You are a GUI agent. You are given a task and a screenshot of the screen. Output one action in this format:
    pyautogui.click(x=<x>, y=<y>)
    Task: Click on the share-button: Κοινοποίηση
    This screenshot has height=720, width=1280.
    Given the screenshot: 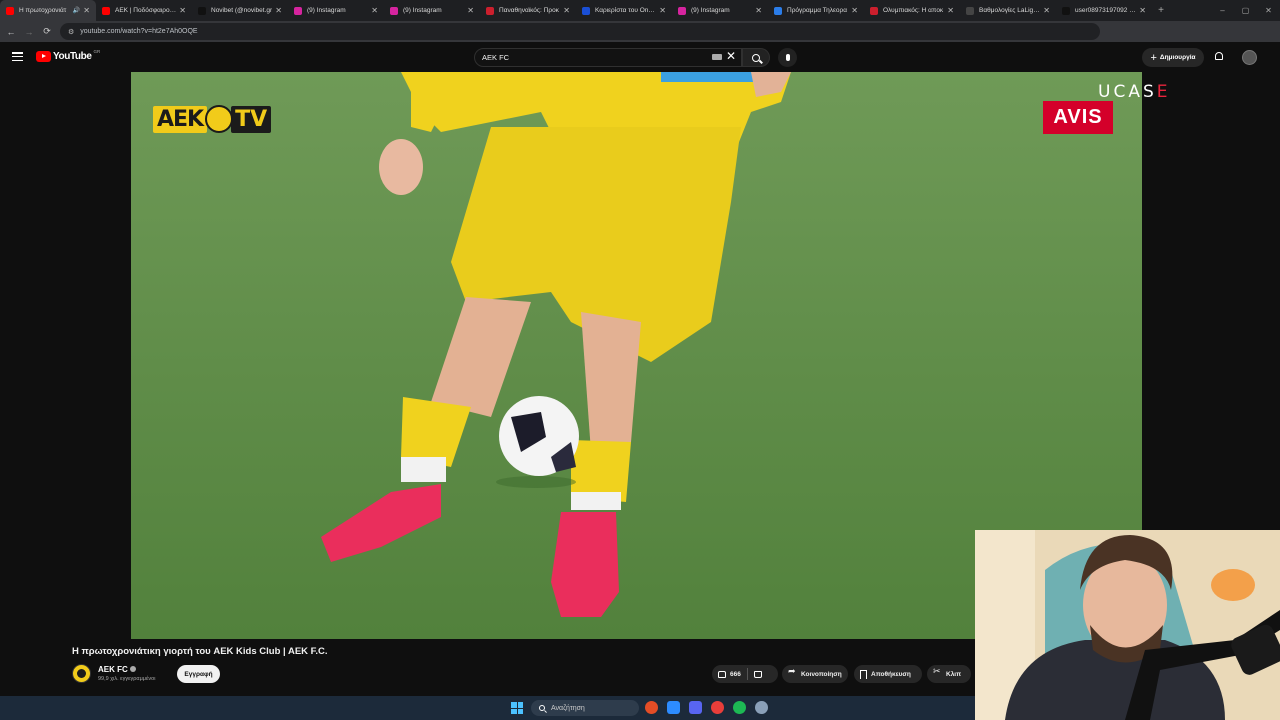 What is the action you would take?
    pyautogui.click(x=815, y=674)
    